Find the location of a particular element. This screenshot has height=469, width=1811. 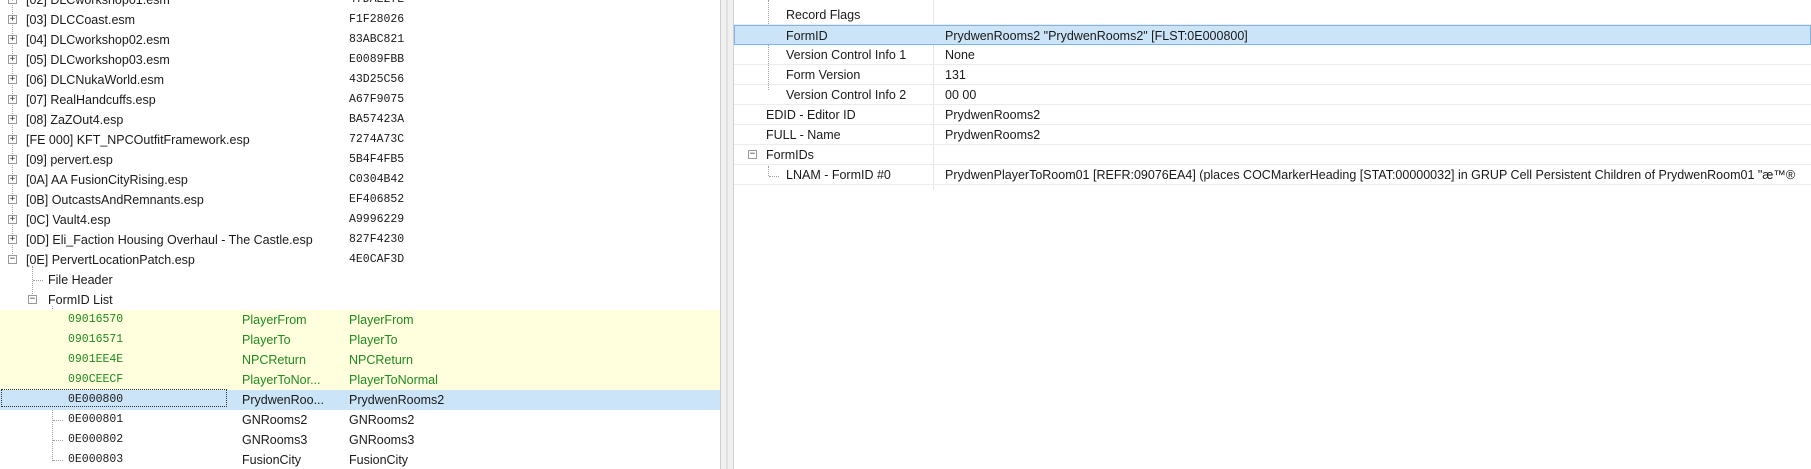

plugin-row: + [09] pervert.esp 5B4F4FB5 is located at coordinates (360, 160).